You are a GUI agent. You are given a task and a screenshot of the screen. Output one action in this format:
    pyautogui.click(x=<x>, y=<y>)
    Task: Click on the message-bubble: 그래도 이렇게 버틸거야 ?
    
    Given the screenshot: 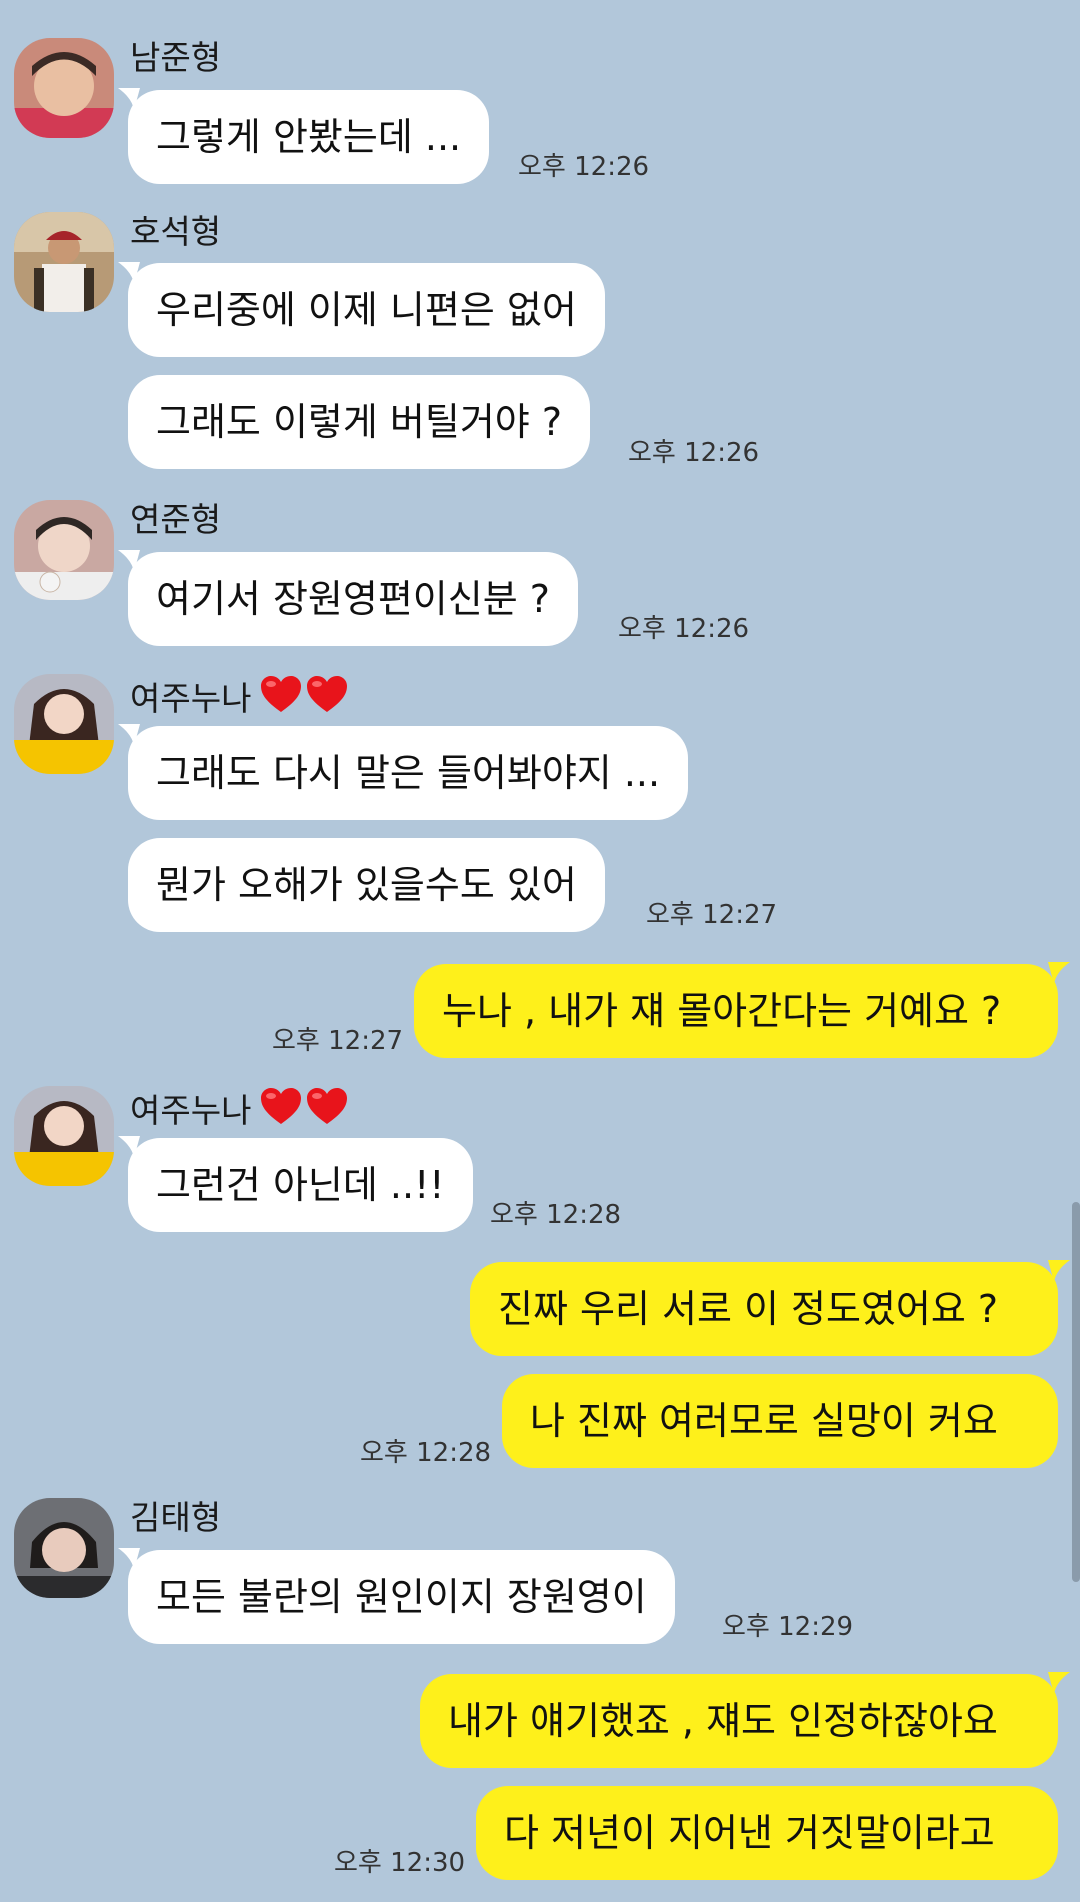 What is the action you would take?
    pyautogui.click(x=359, y=422)
    